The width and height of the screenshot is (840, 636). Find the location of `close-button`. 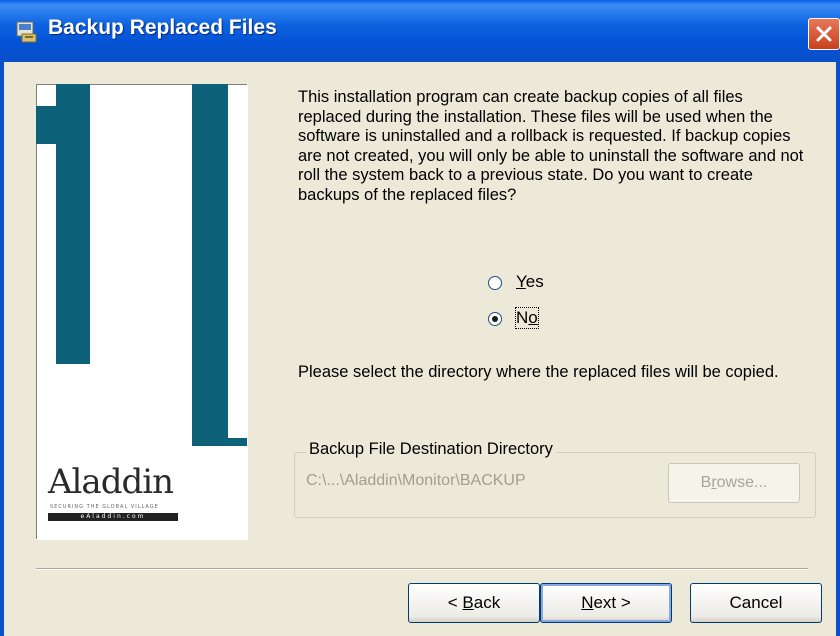

close-button is located at coordinates (824, 34).